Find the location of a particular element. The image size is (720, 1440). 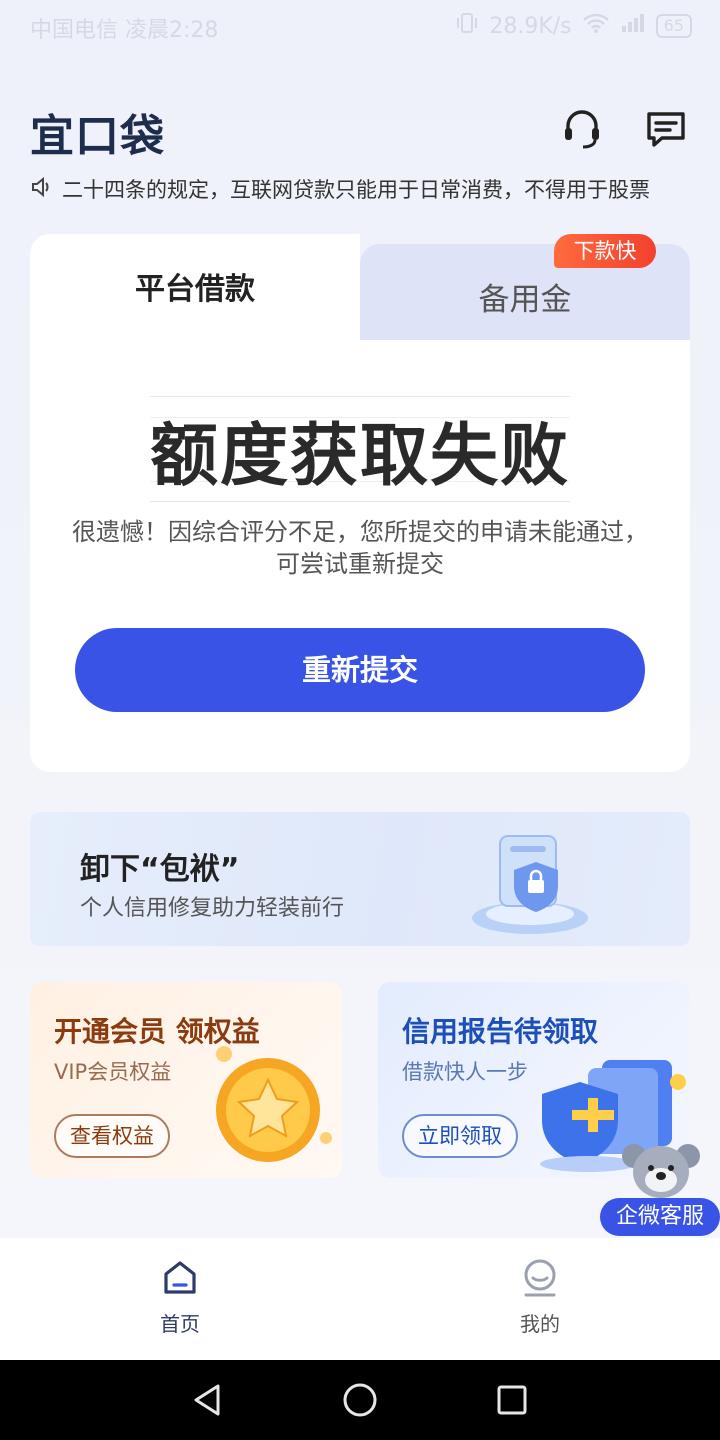

vibrate-icon is located at coordinates (467, 26).